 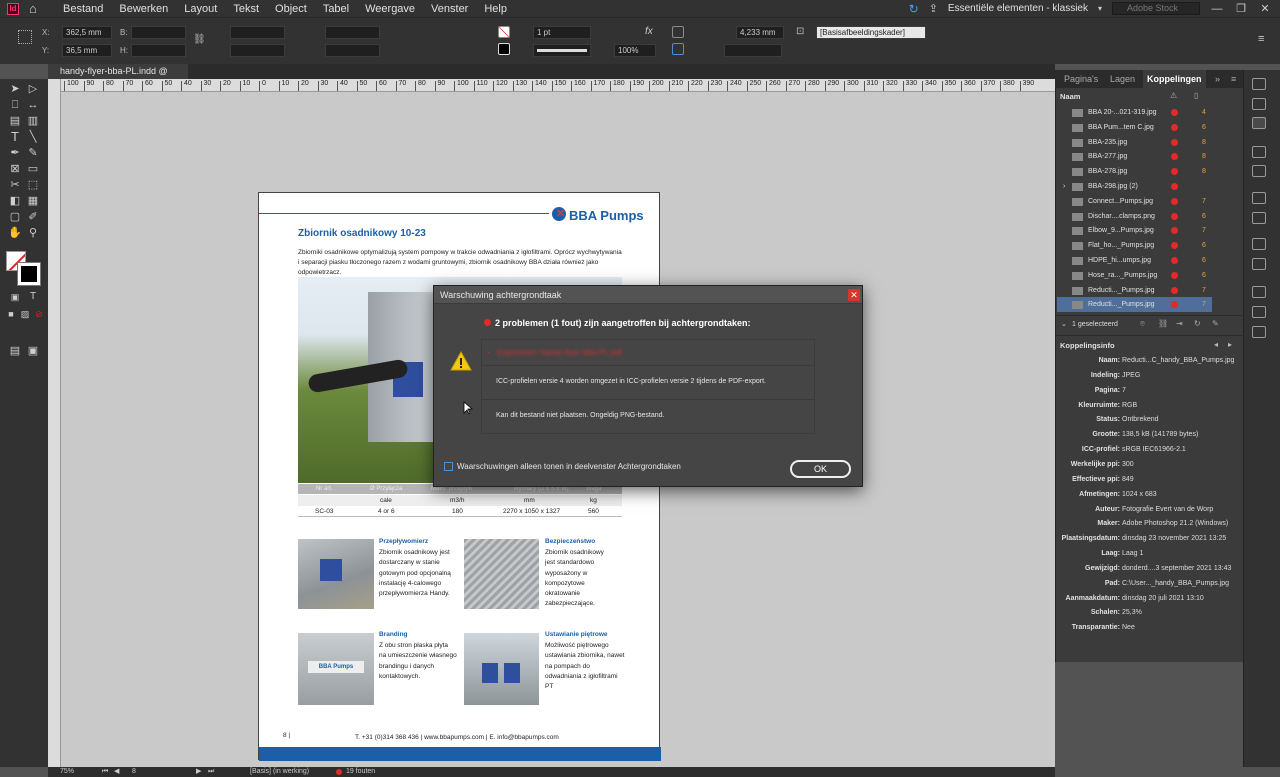 I want to click on direct-selection-tool-icon: ▷, so click(x=33, y=89).